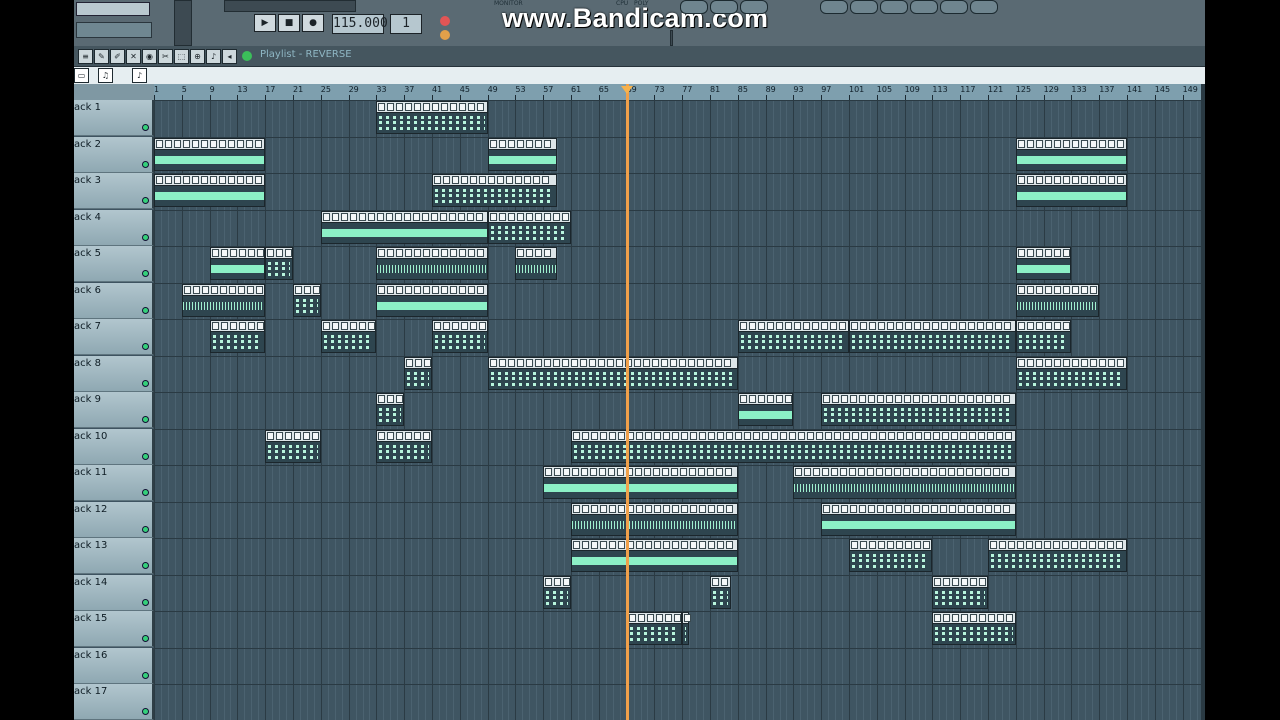 The height and width of the screenshot is (720, 1280). Describe the element at coordinates (133, 56) in the screenshot. I see `delete-icon: ✕` at that location.